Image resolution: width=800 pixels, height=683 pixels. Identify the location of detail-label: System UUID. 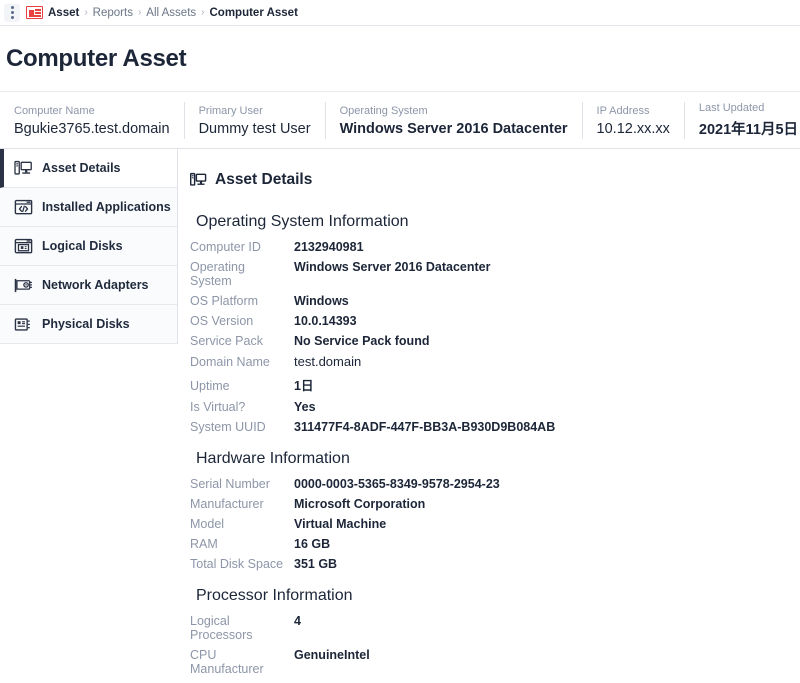
(228, 427).